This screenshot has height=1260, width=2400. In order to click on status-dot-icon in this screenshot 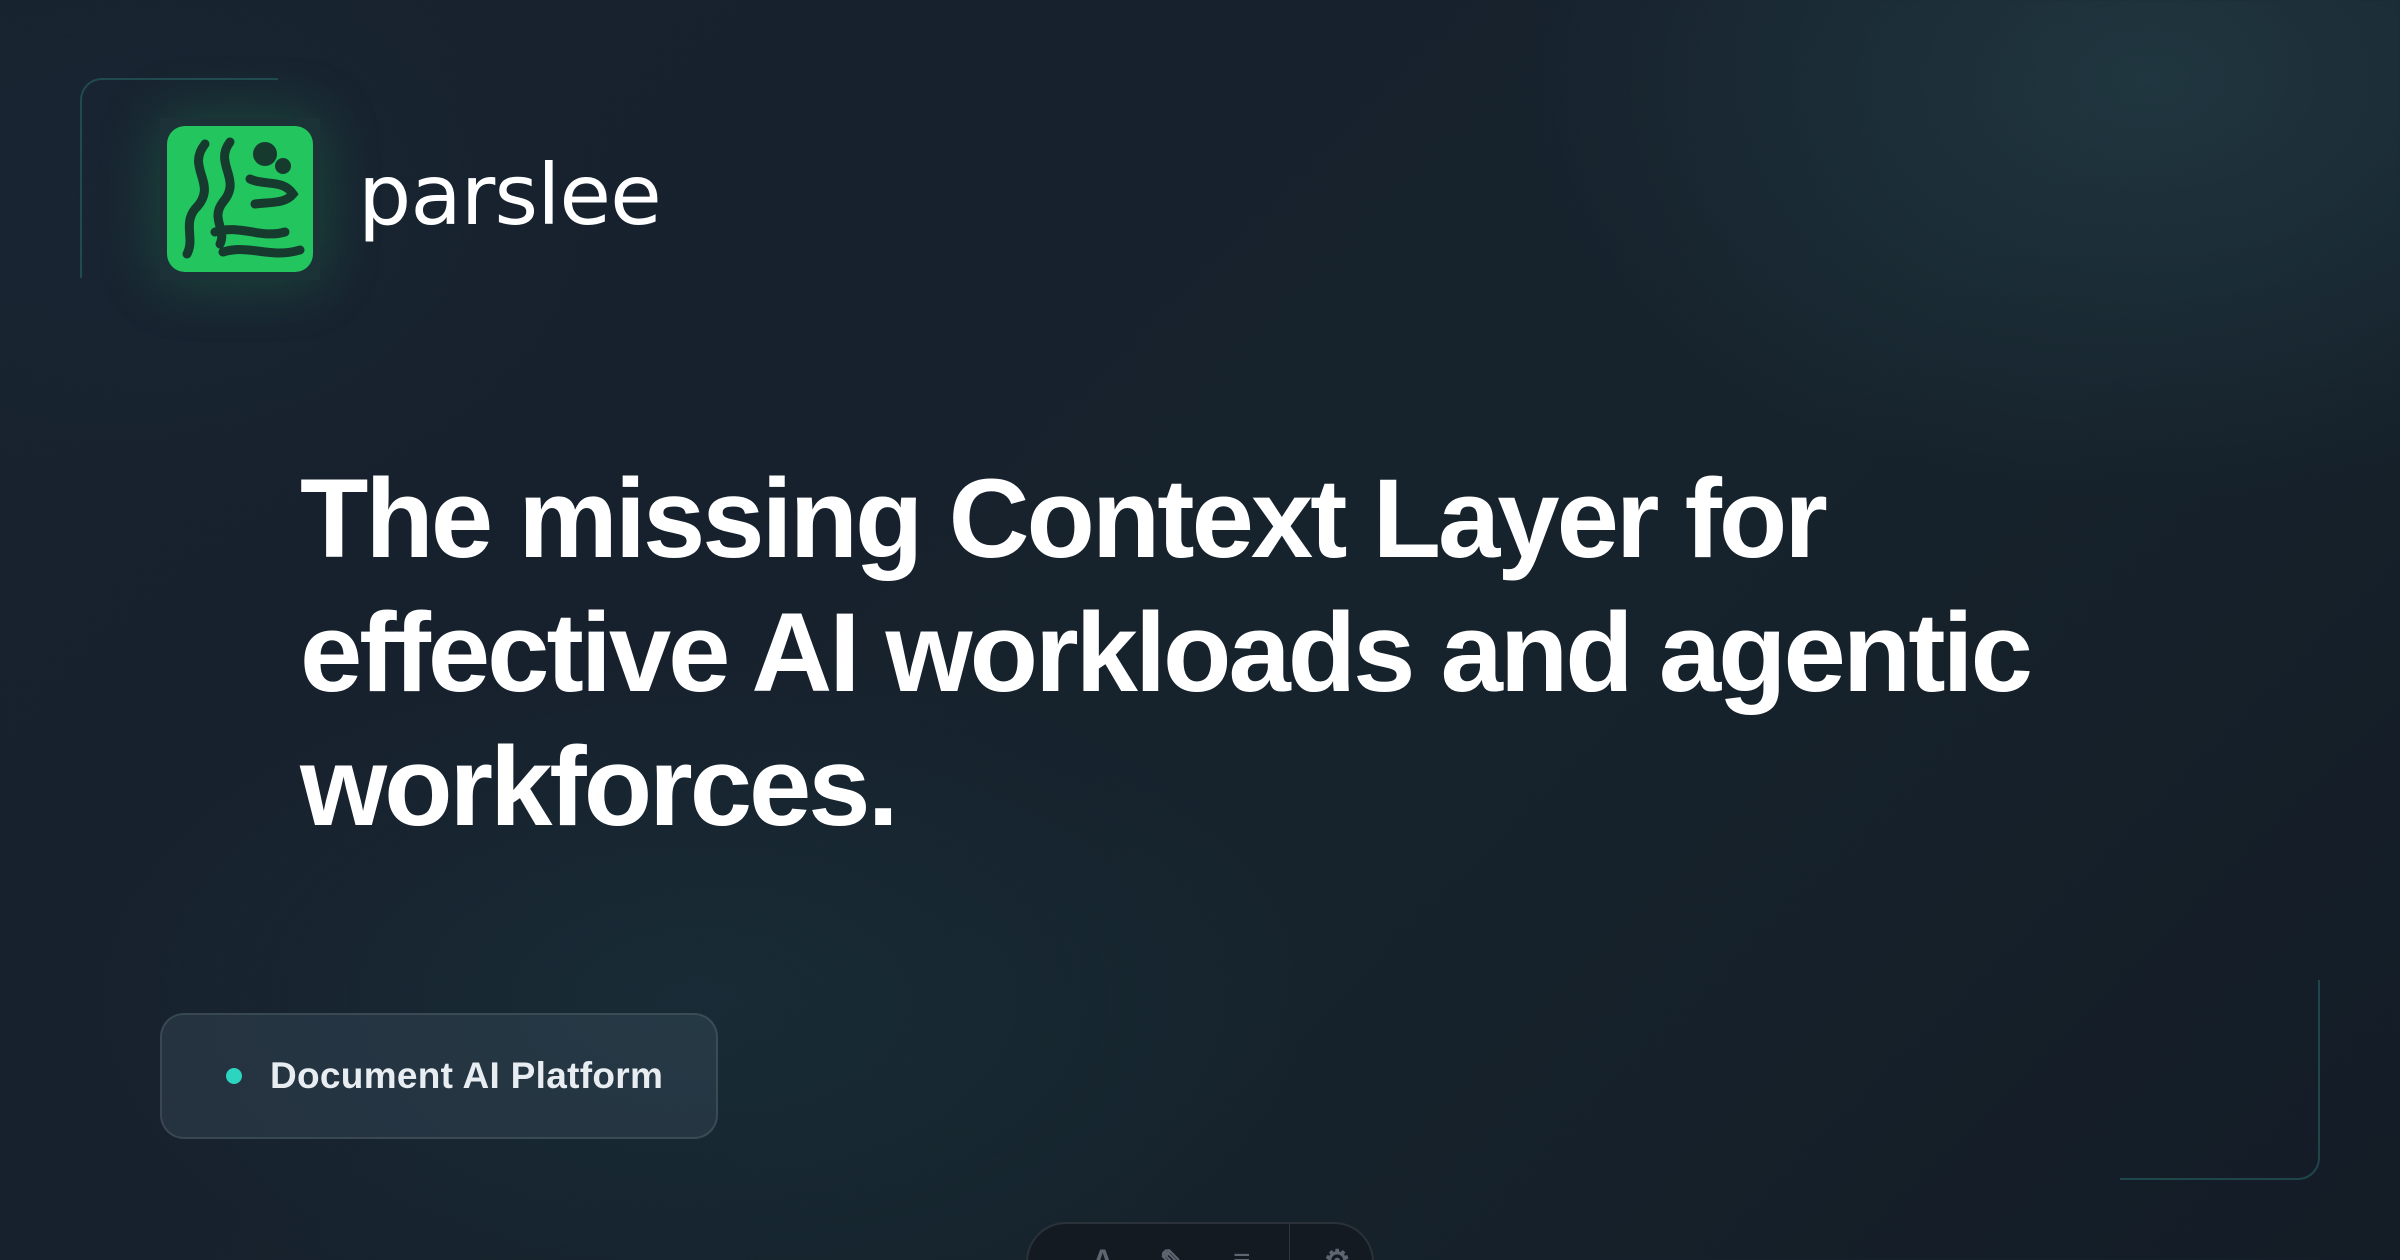, I will do `click(234, 1076)`.